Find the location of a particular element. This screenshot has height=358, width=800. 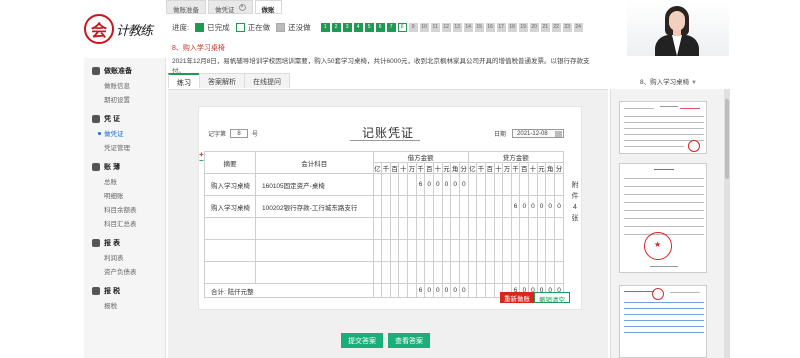

summary-cell is located at coordinates (230, 228).